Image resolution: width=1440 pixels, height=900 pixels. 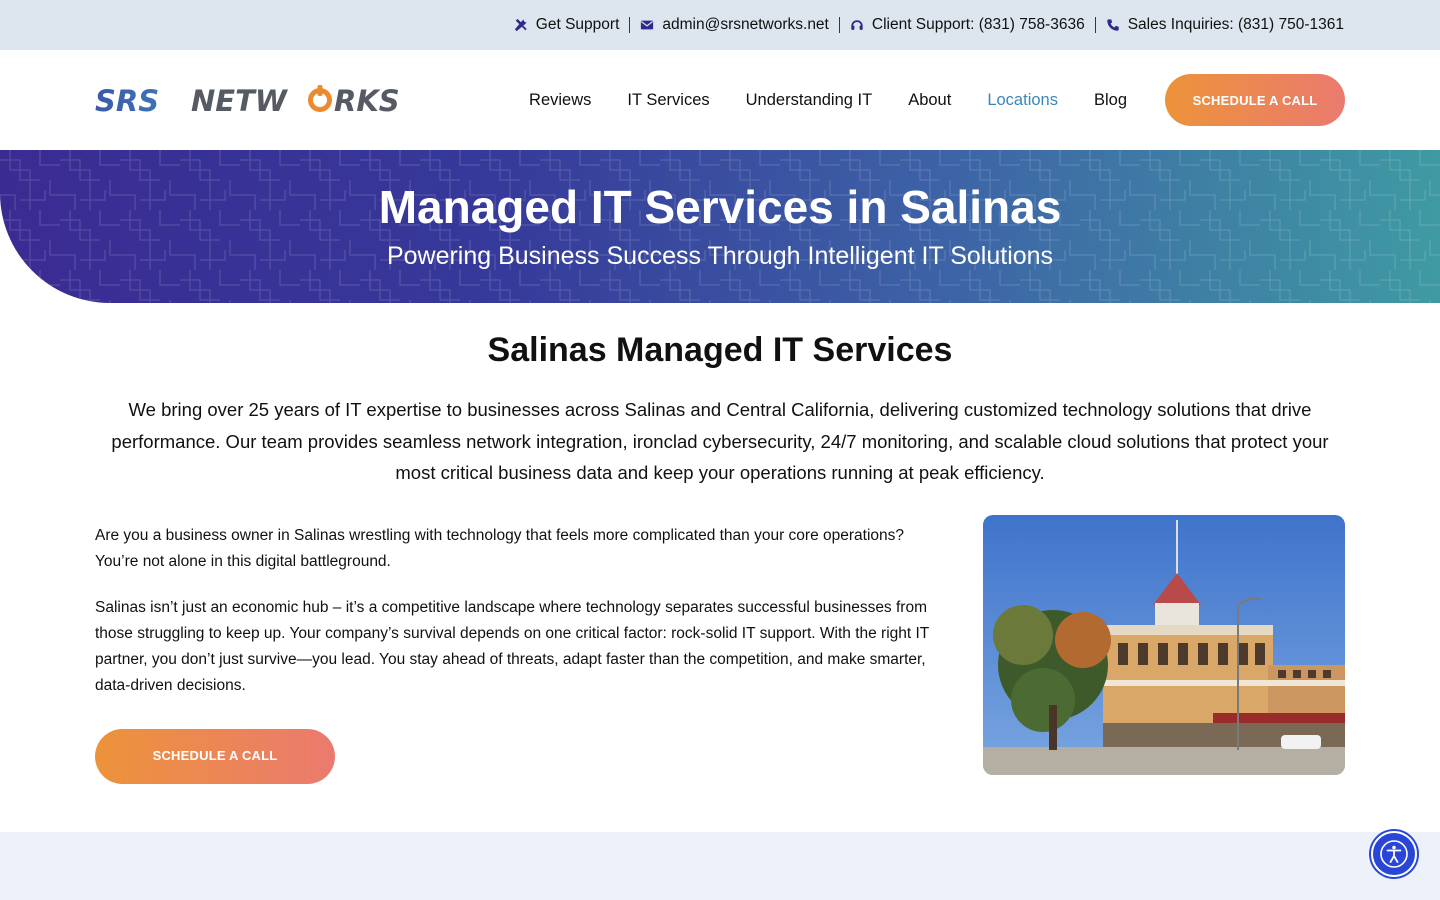 I want to click on logo-rks: RKS, so click(x=367, y=101).